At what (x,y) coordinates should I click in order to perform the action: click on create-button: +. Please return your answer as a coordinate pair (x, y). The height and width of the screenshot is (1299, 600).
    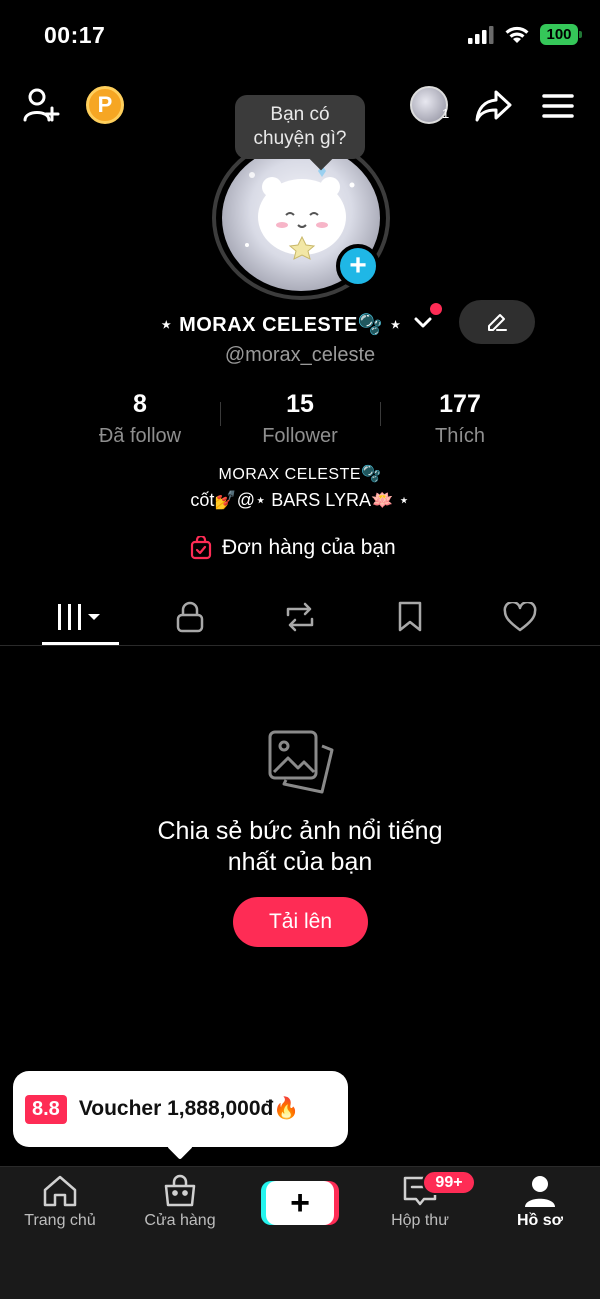
    Looking at the image, I should click on (300, 1203).